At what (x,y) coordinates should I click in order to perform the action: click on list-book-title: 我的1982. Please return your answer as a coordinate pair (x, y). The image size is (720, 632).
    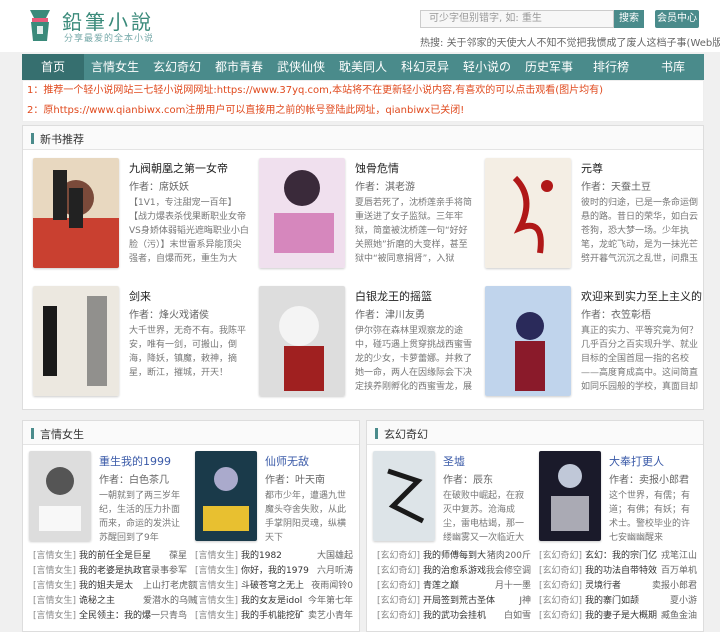
    Looking at the image, I should click on (261, 556).